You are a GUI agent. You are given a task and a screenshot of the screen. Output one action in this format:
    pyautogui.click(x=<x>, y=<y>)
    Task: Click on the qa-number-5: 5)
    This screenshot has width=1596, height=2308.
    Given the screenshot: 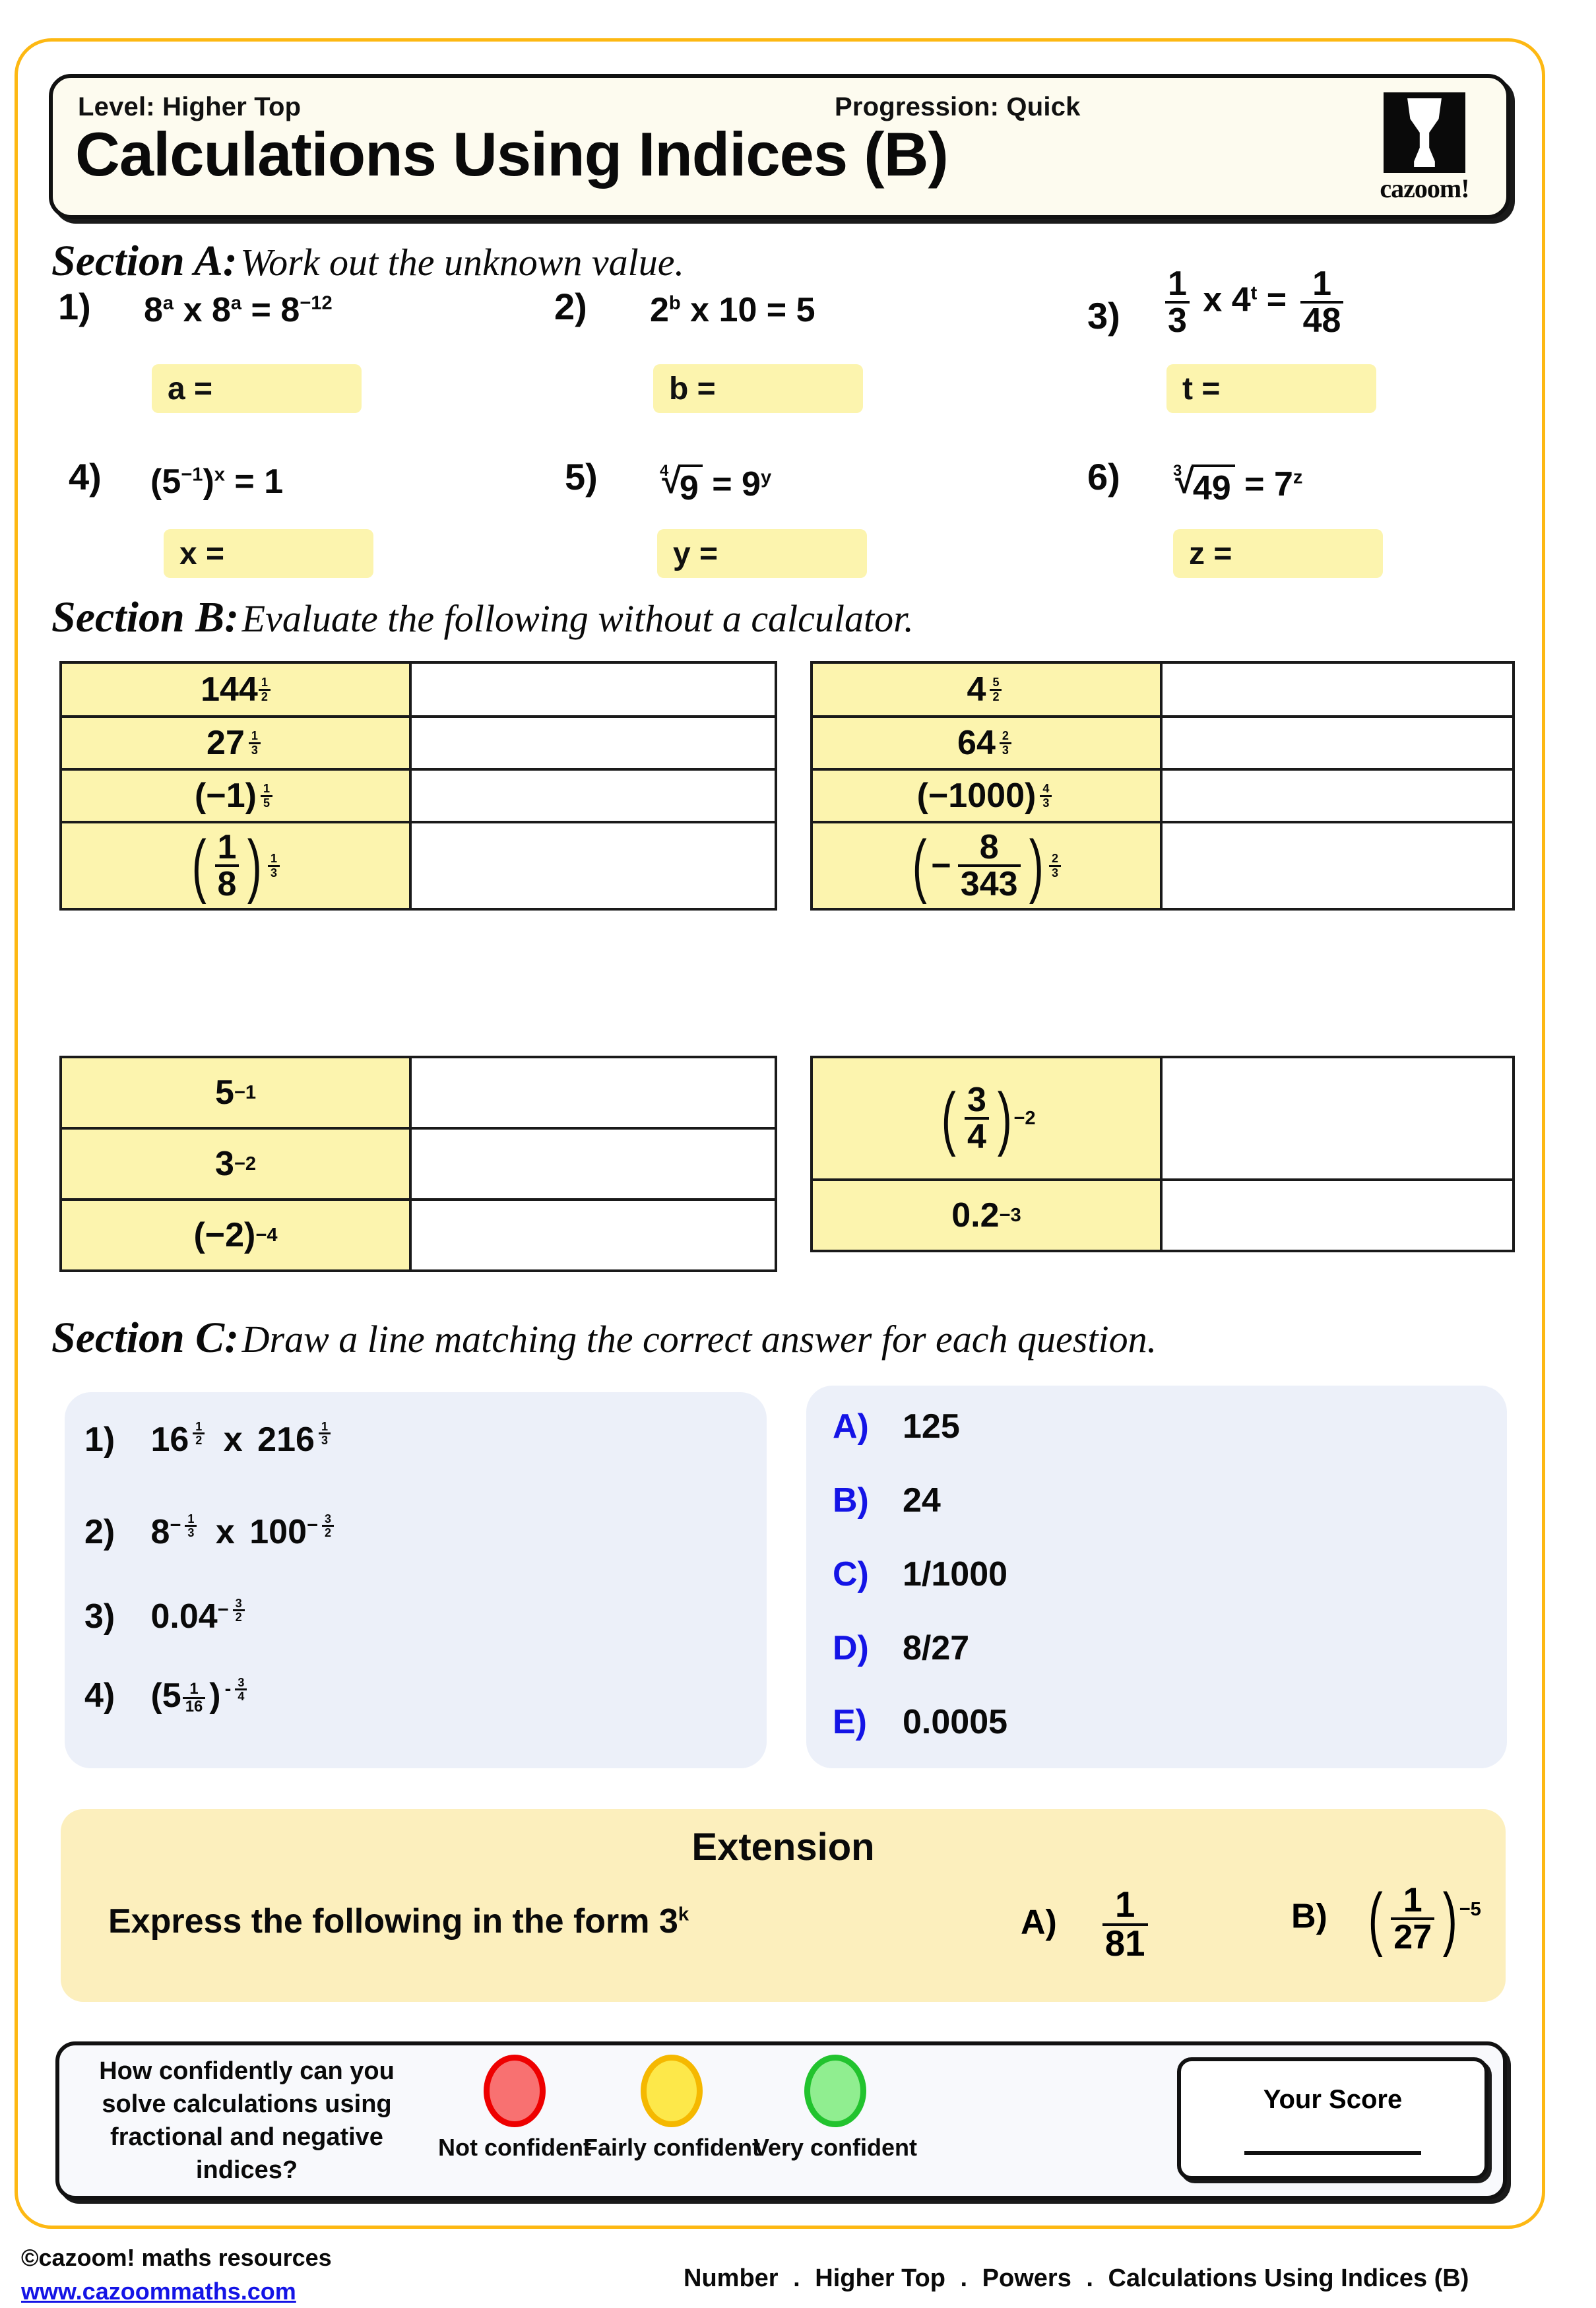 What is the action you would take?
    pyautogui.click(x=581, y=476)
    